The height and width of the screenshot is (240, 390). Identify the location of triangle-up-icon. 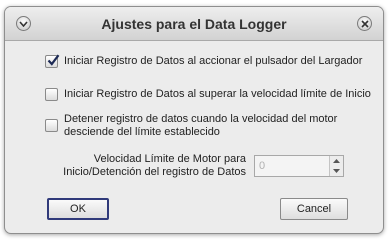
(336, 161).